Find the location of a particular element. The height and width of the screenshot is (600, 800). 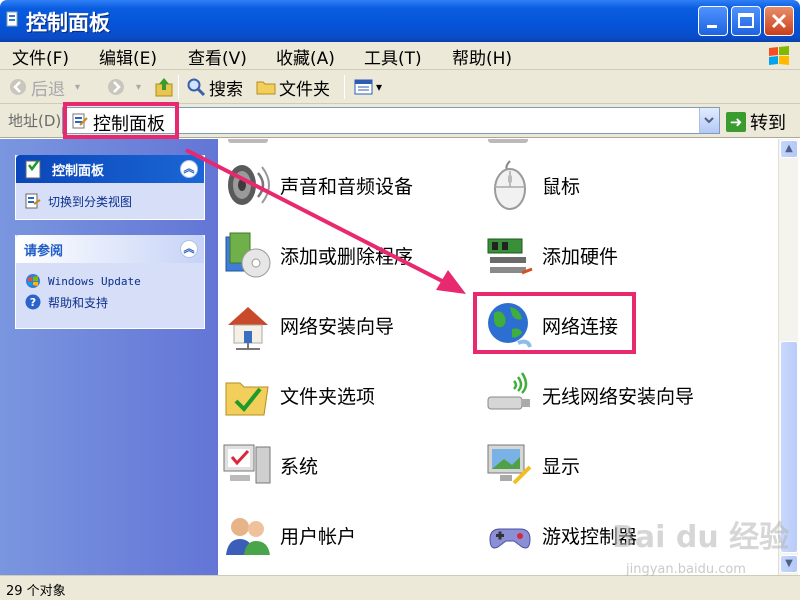

annotation-arrow is located at coordinates (325, 221).